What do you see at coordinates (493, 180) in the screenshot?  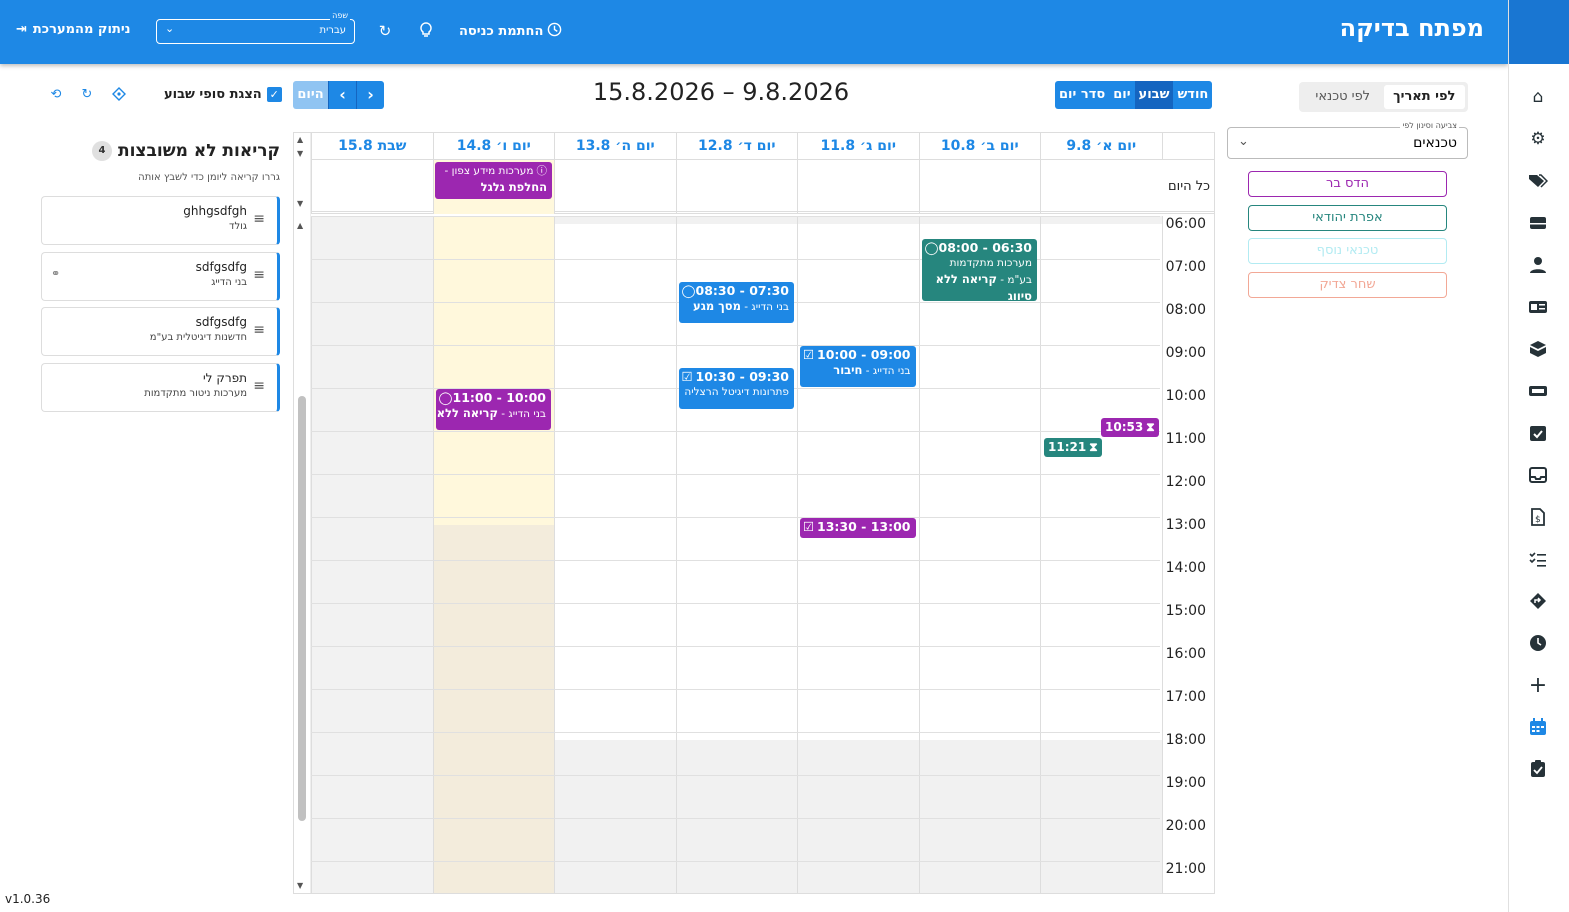 I see `all-day-event: ⓘ מערכות מידע צפון - החלפת גלגל` at bounding box center [493, 180].